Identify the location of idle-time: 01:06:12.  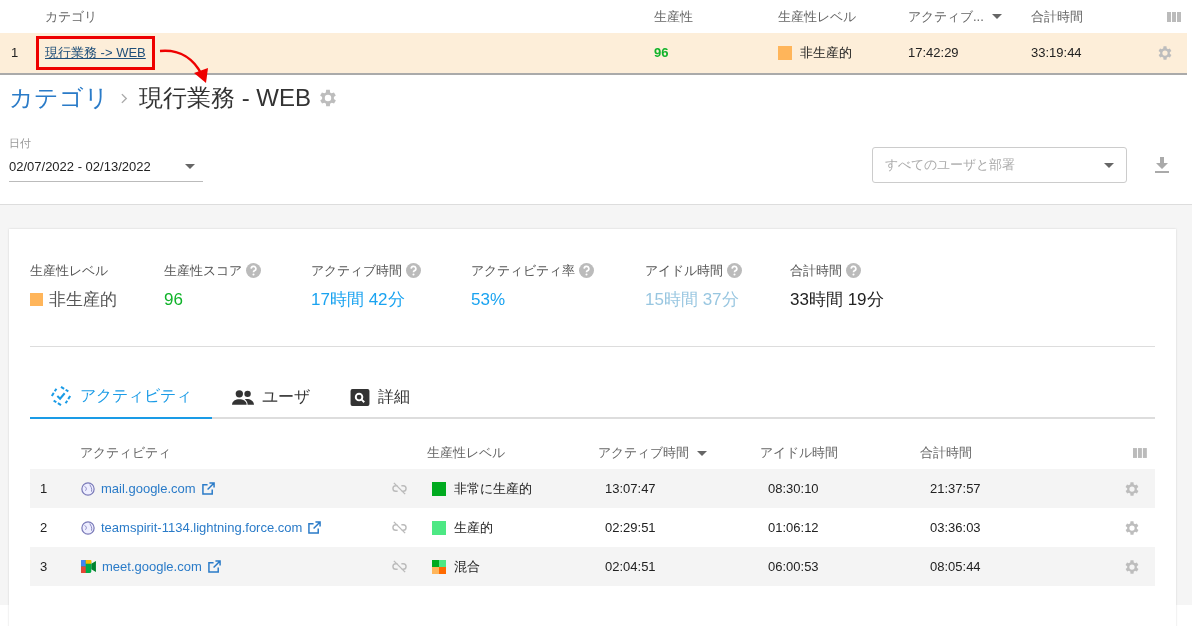
(794, 527).